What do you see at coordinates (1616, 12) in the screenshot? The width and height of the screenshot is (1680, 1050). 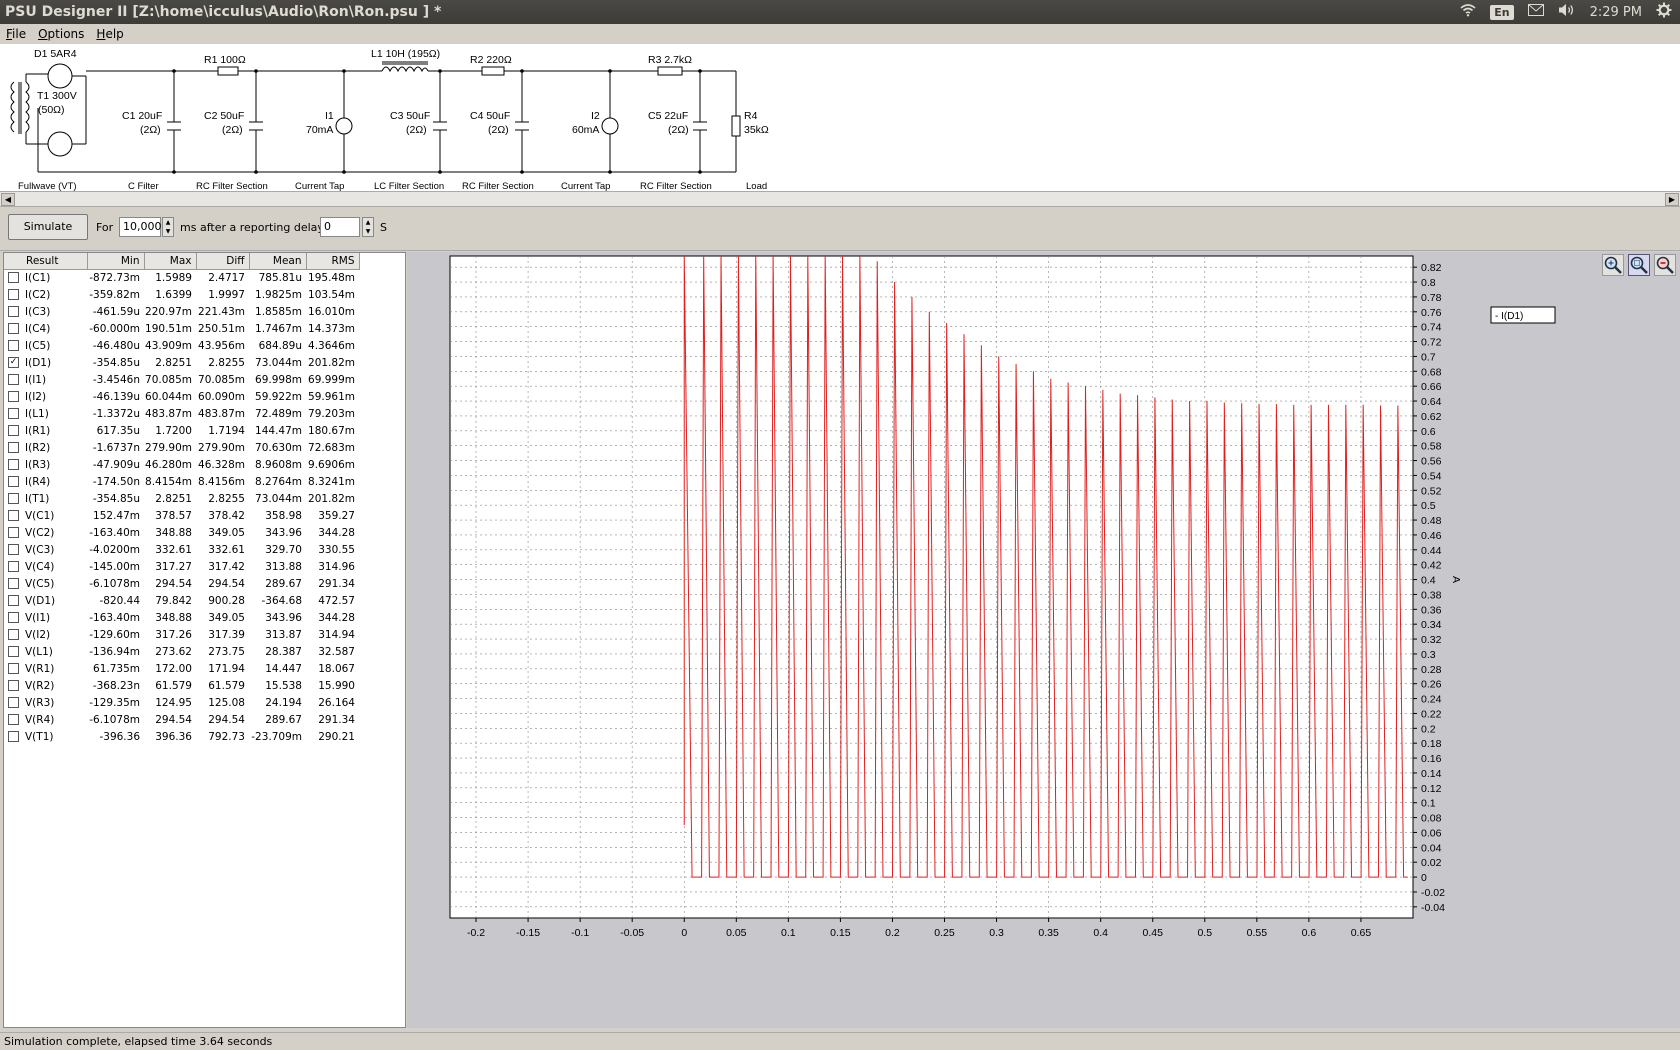 I see `clock: 2:29 PM` at bounding box center [1616, 12].